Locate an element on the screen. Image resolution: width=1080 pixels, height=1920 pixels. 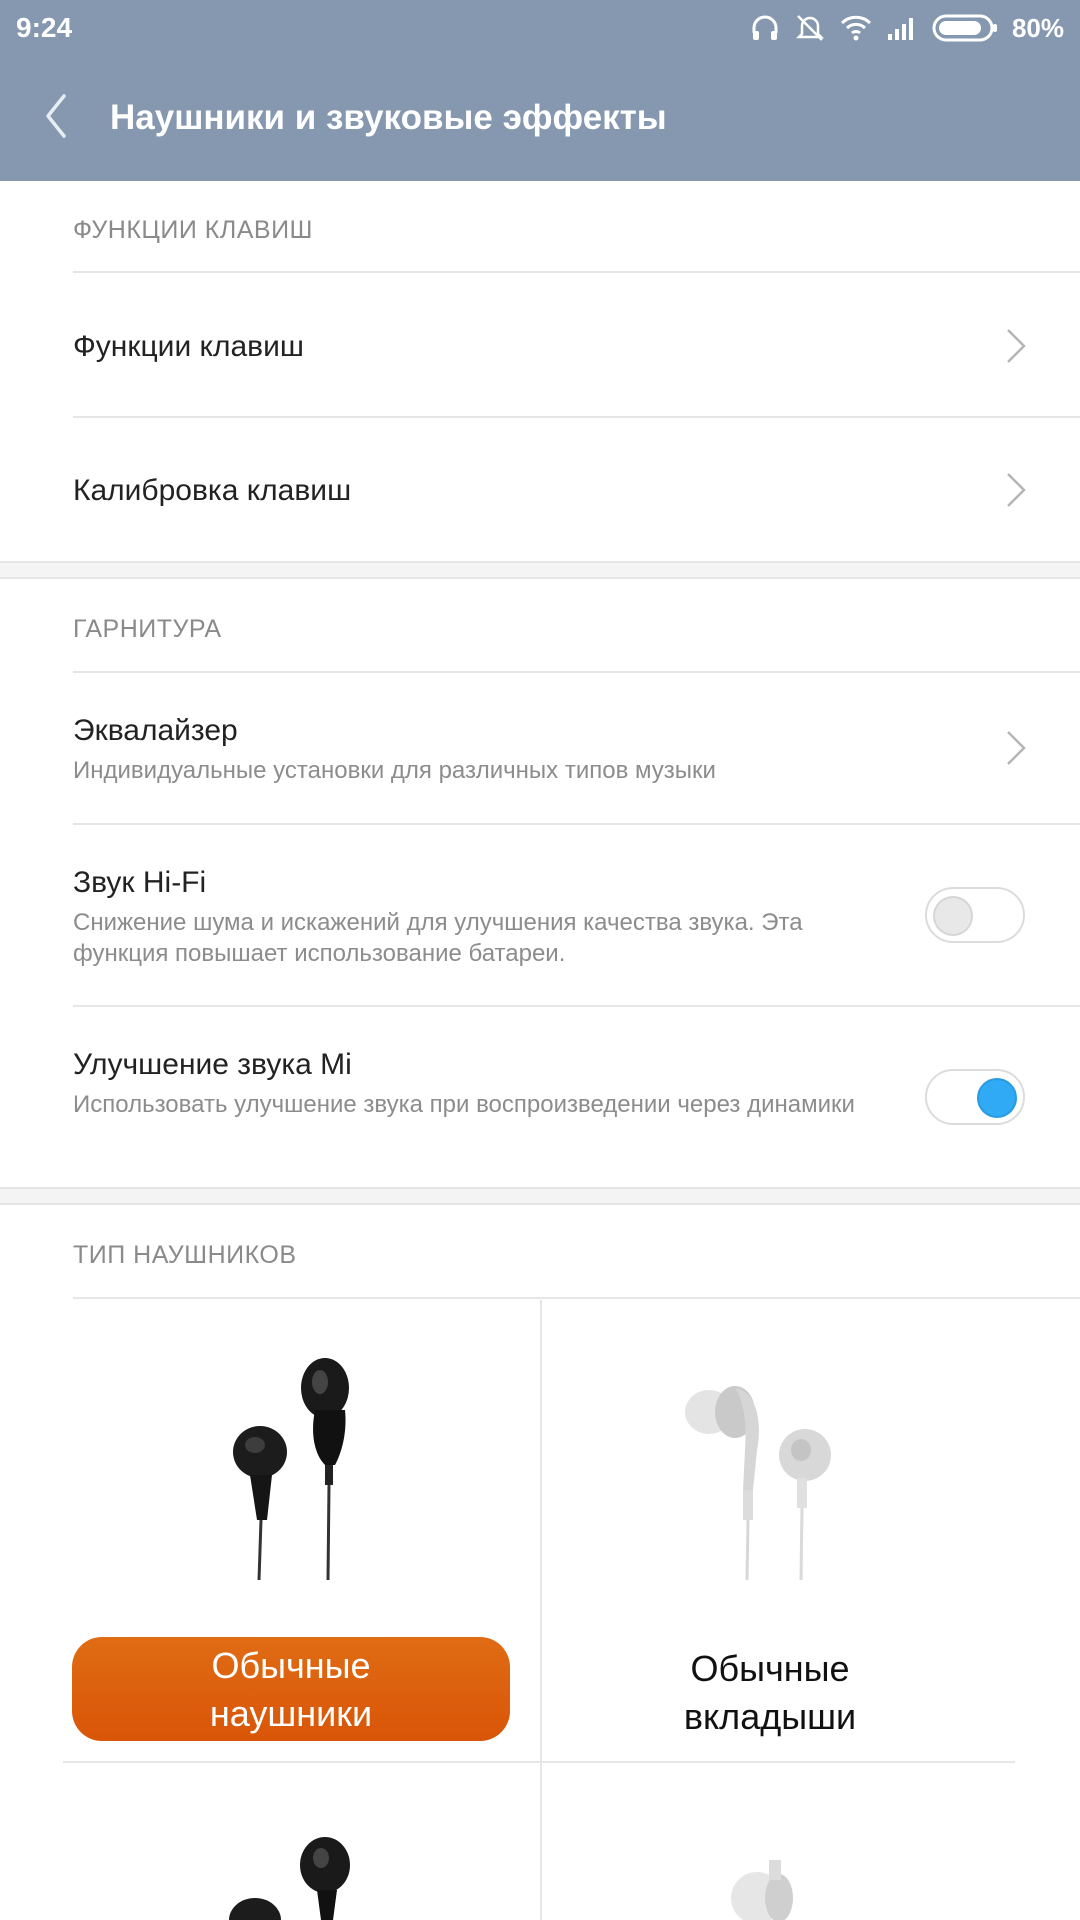
section-heading-headphone-type: ТИП НАУШНИКОВ is located at coordinates (185, 1255).